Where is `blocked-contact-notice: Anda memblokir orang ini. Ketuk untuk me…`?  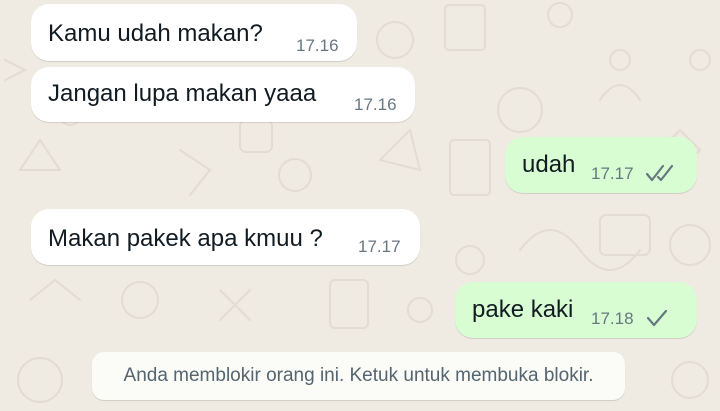 blocked-contact-notice: Anda memblokir orang ini. Ketuk untuk me… is located at coordinates (358, 376).